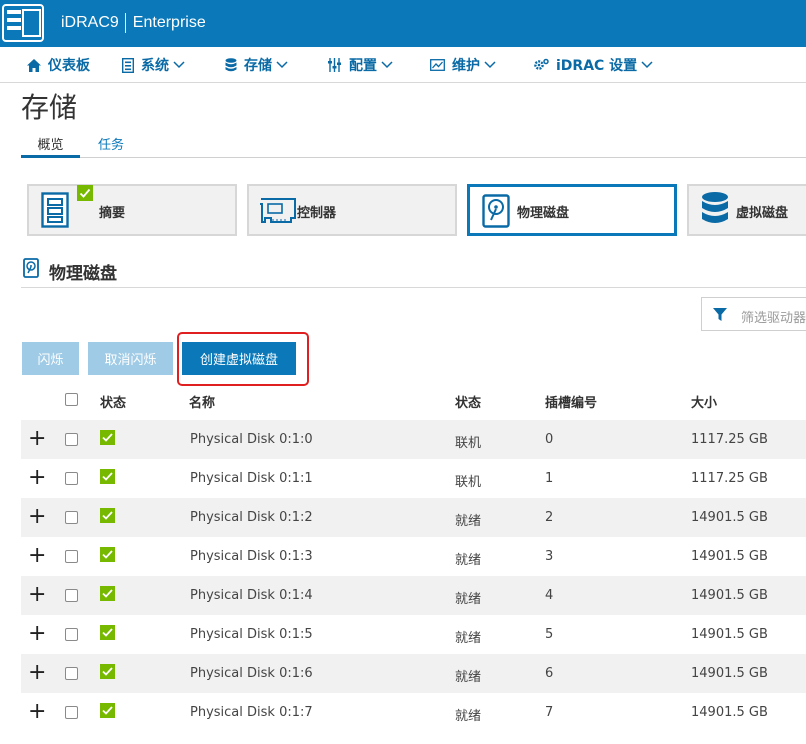  I want to click on menu-dashboard-label: 仪表板, so click(69, 66).